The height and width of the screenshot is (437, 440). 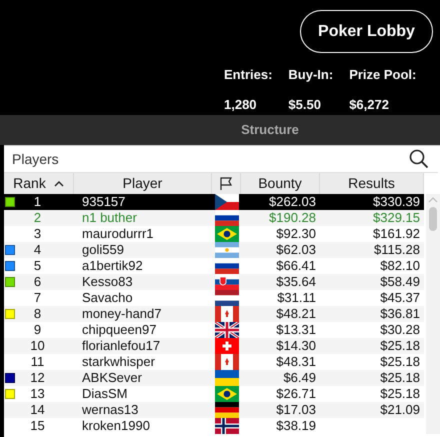 I want to click on bounty-cell-text: $262.03, so click(x=292, y=202).